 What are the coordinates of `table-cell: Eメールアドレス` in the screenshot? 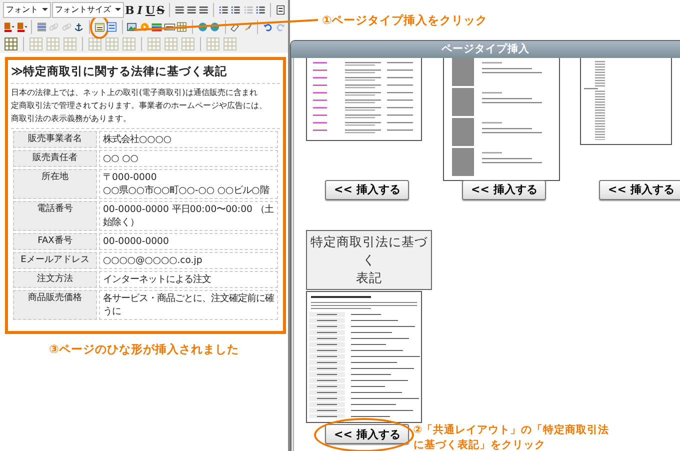 It's located at (55, 260).